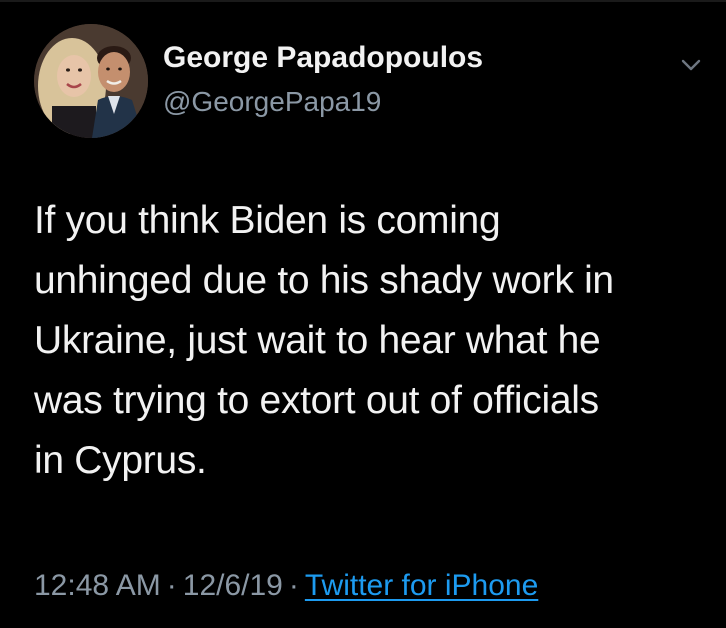  I want to click on tweet-date: 12/6/19, so click(233, 585).